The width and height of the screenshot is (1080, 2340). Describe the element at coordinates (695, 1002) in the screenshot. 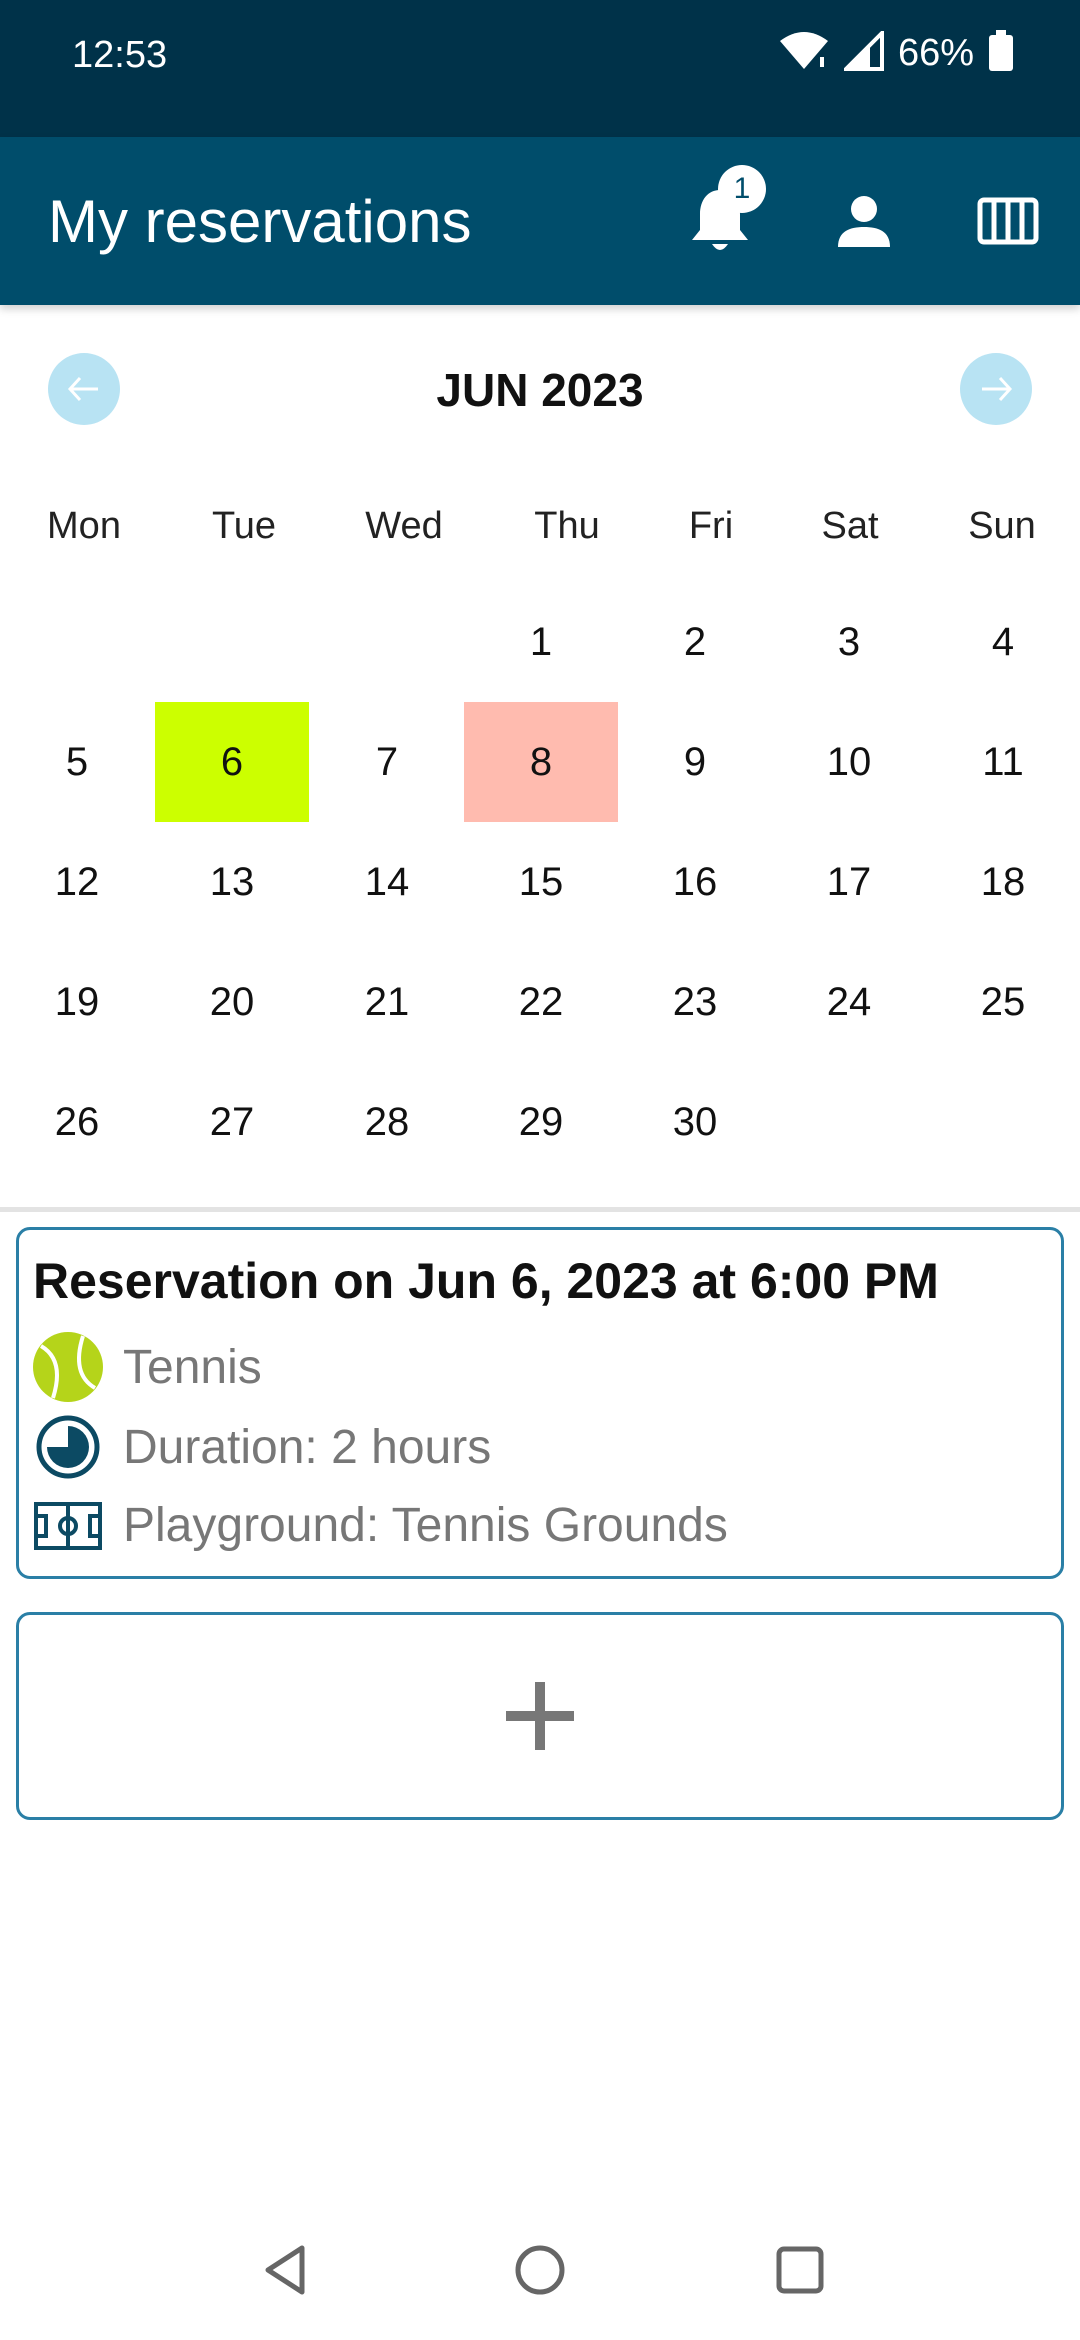

I see `calendar-day: 23` at that location.